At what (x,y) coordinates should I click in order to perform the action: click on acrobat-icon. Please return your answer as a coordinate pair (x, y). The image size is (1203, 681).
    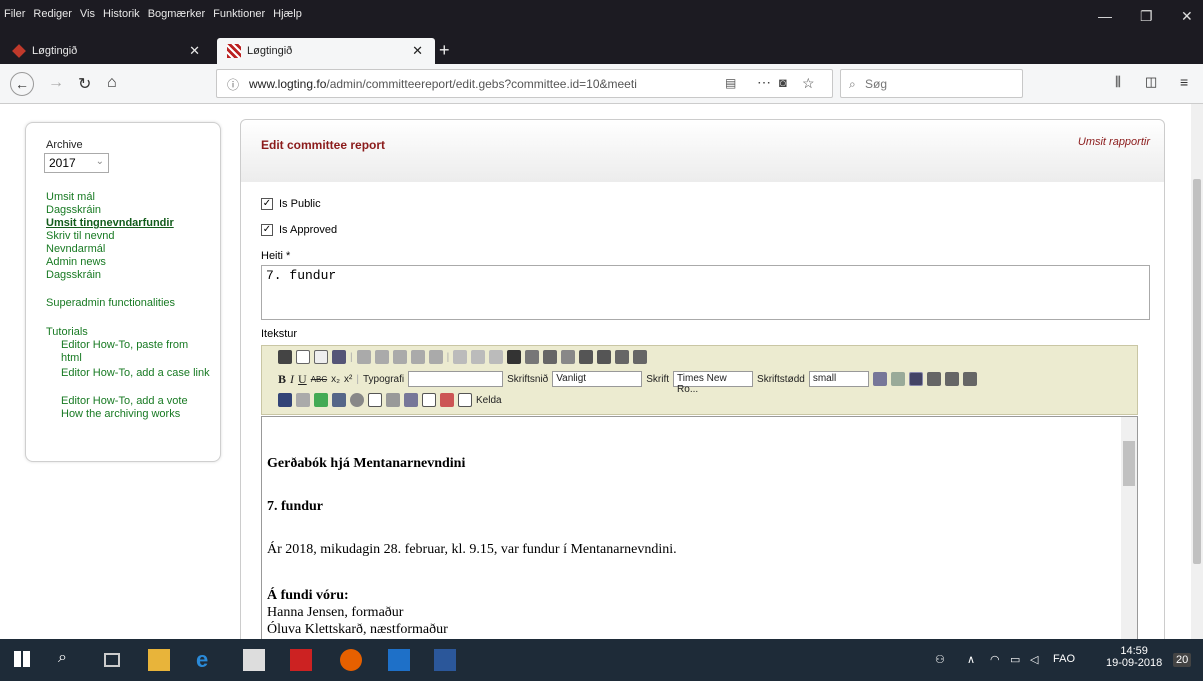
    Looking at the image, I should click on (301, 660).